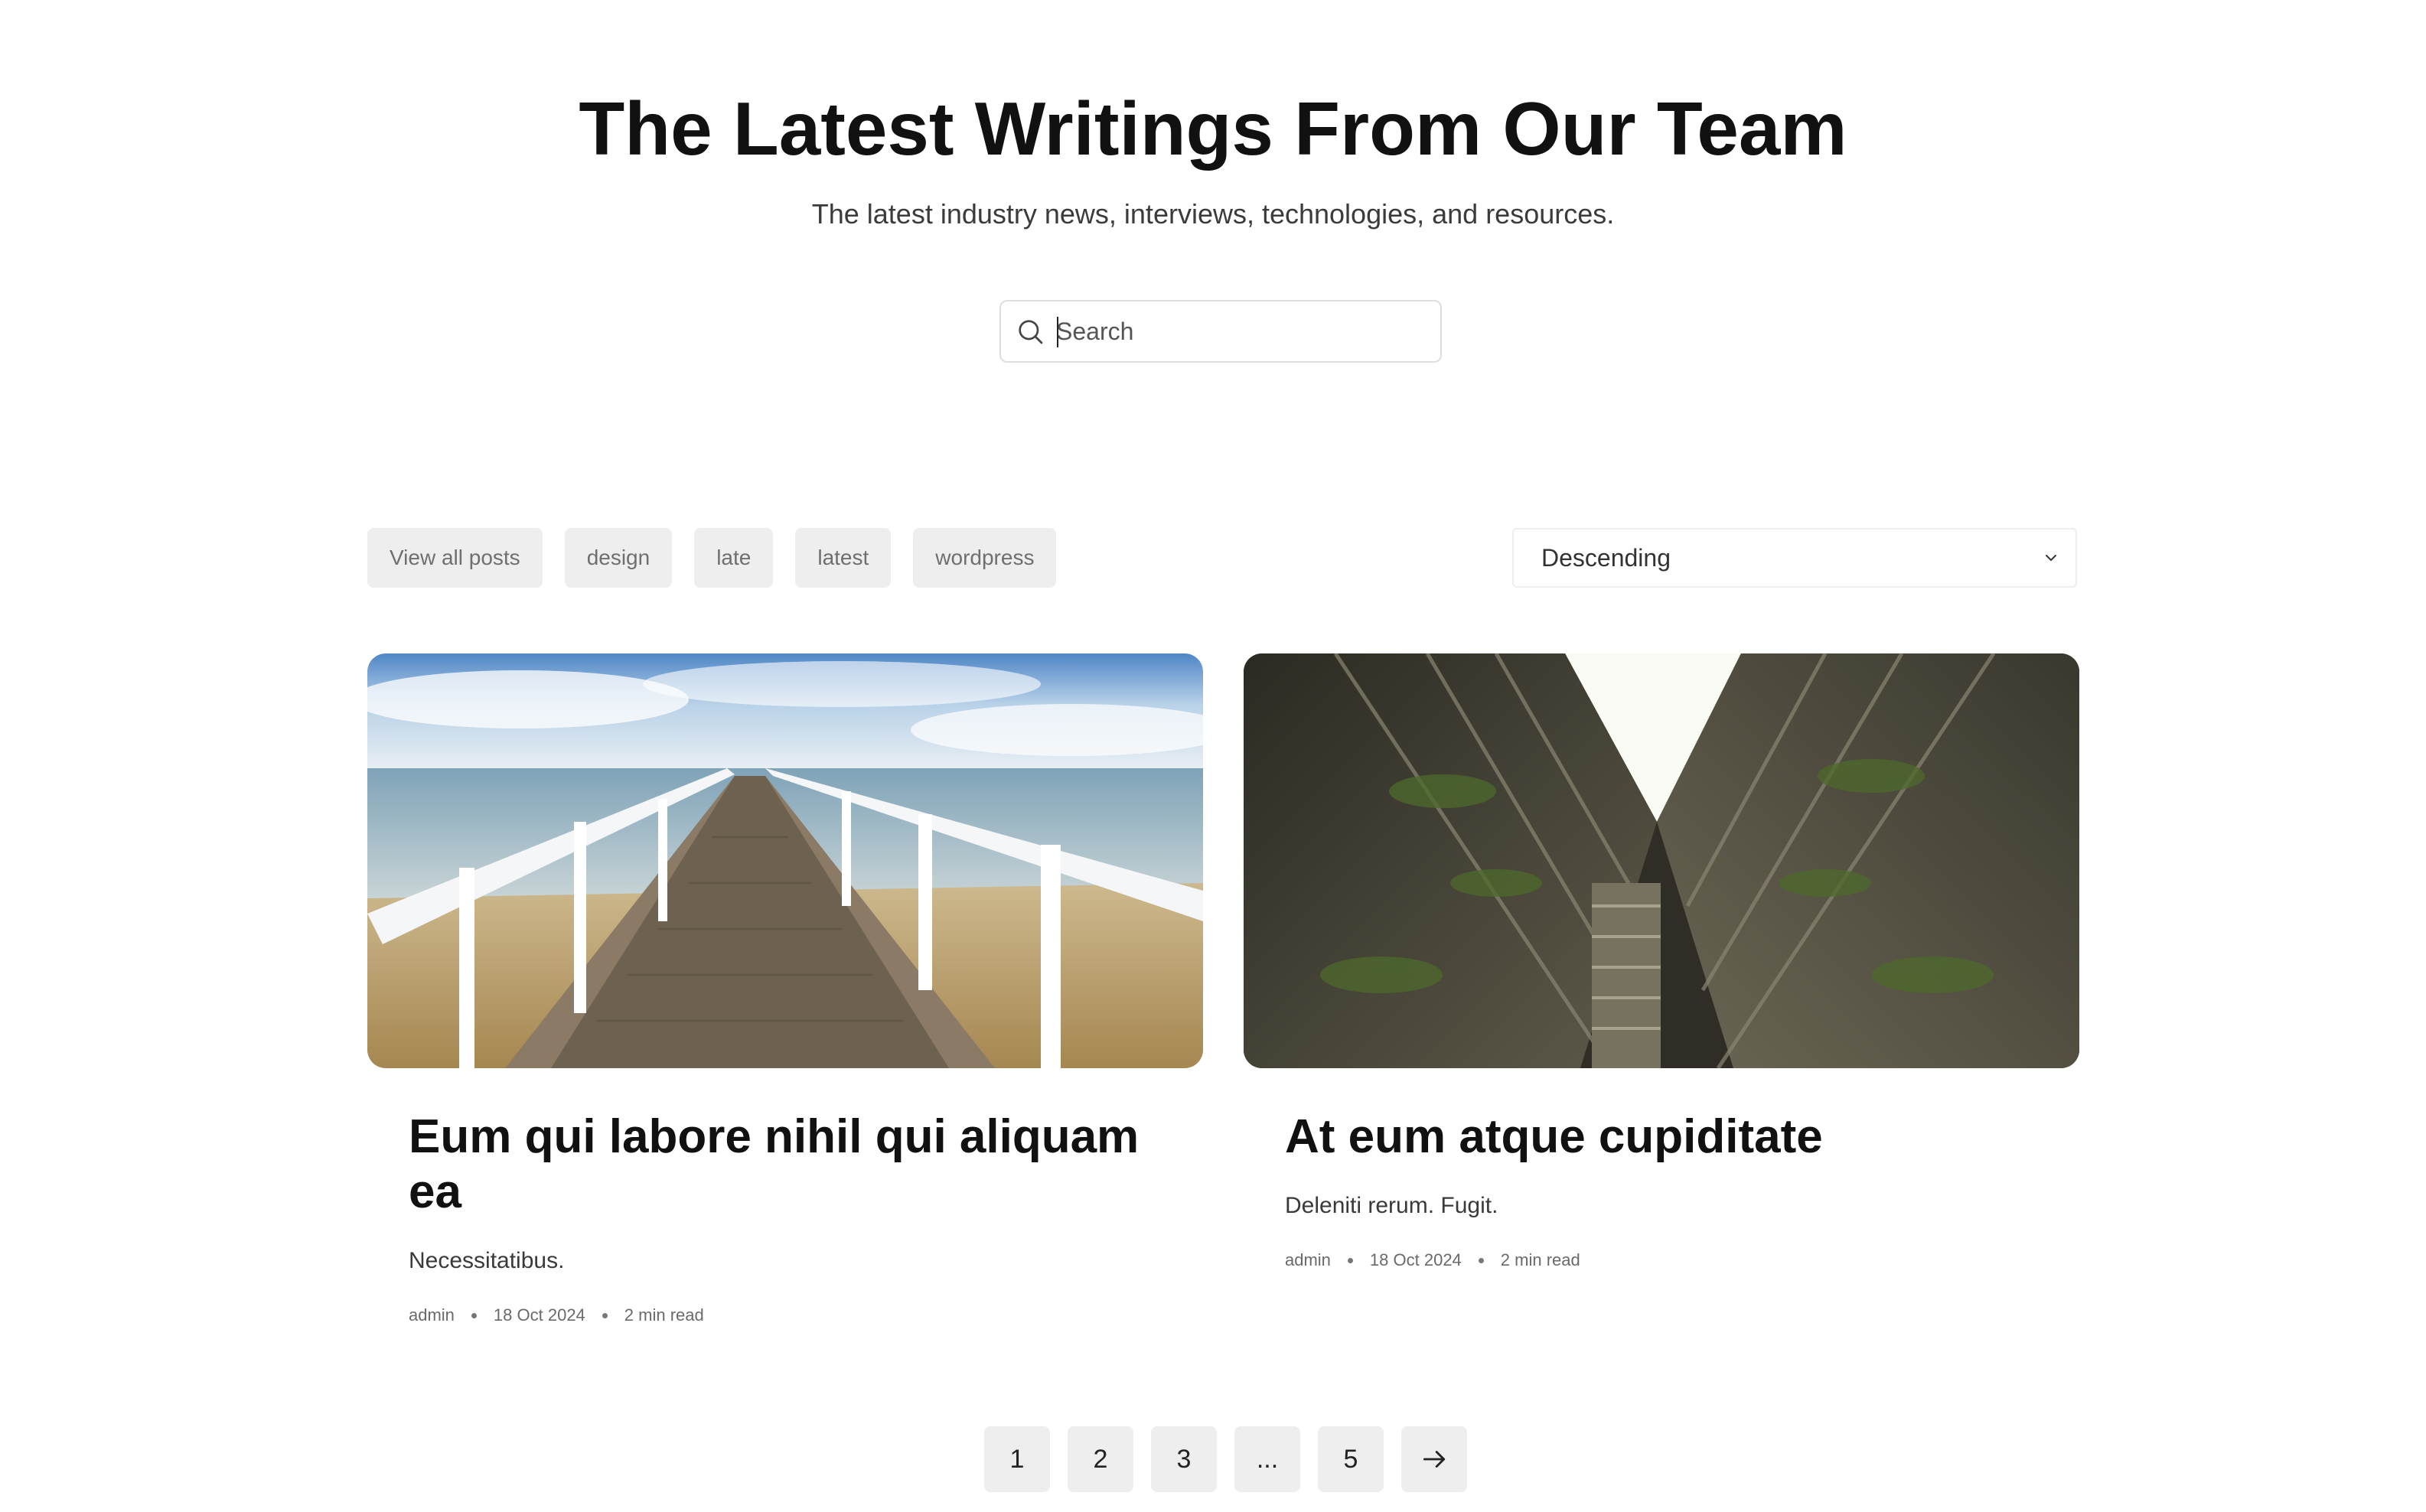 The width and height of the screenshot is (2426, 1512). What do you see at coordinates (985, 558) in the screenshot?
I see `filter-wordpress: wordpress` at bounding box center [985, 558].